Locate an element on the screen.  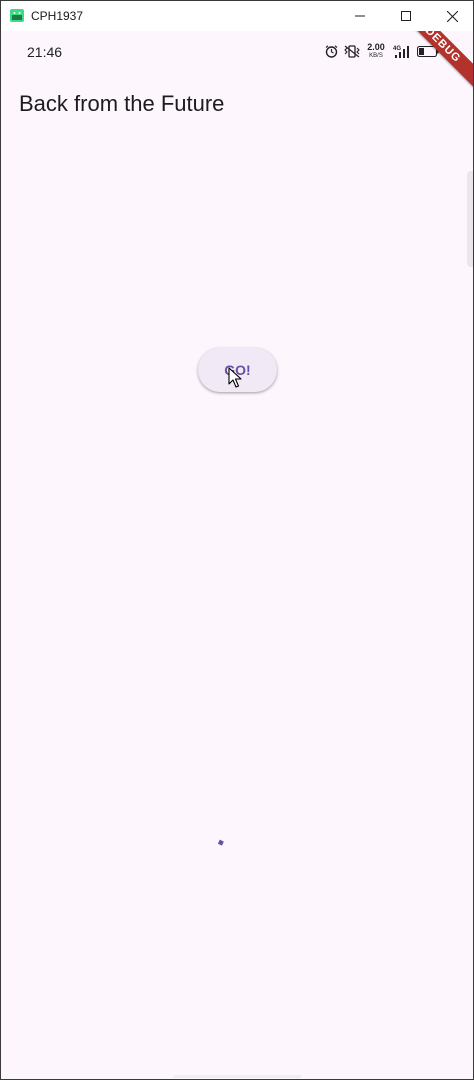
network-type: 4G is located at coordinates (397, 49).